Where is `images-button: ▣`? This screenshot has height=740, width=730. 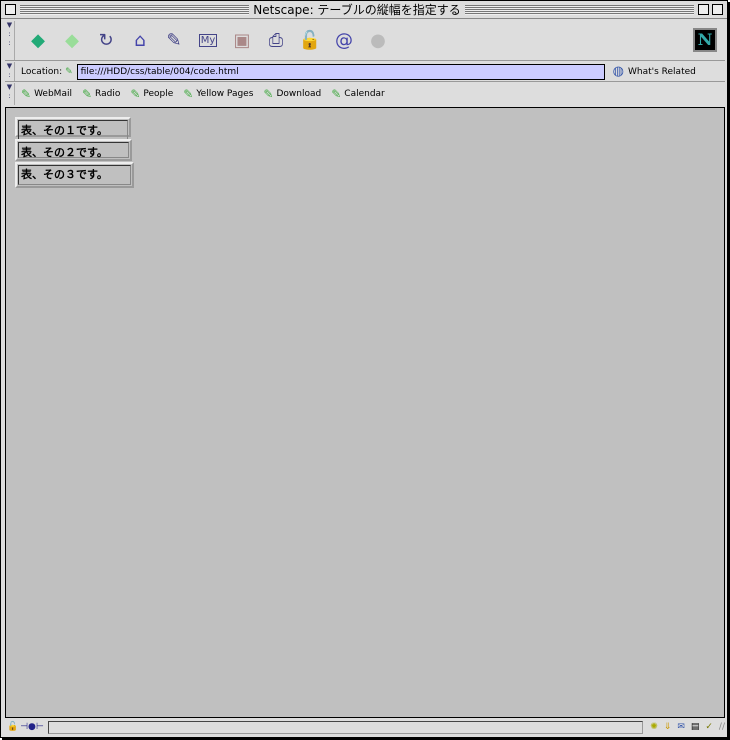
images-button: ▣ is located at coordinates (242, 41).